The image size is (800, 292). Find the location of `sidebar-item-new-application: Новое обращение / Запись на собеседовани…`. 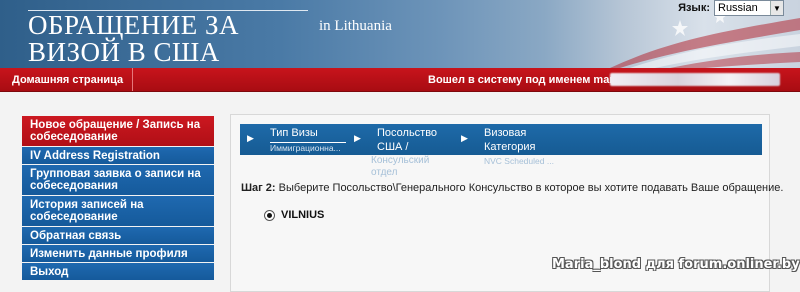

sidebar-item-new-application: Новое обращение / Запись на собеседовани… is located at coordinates (118, 131).